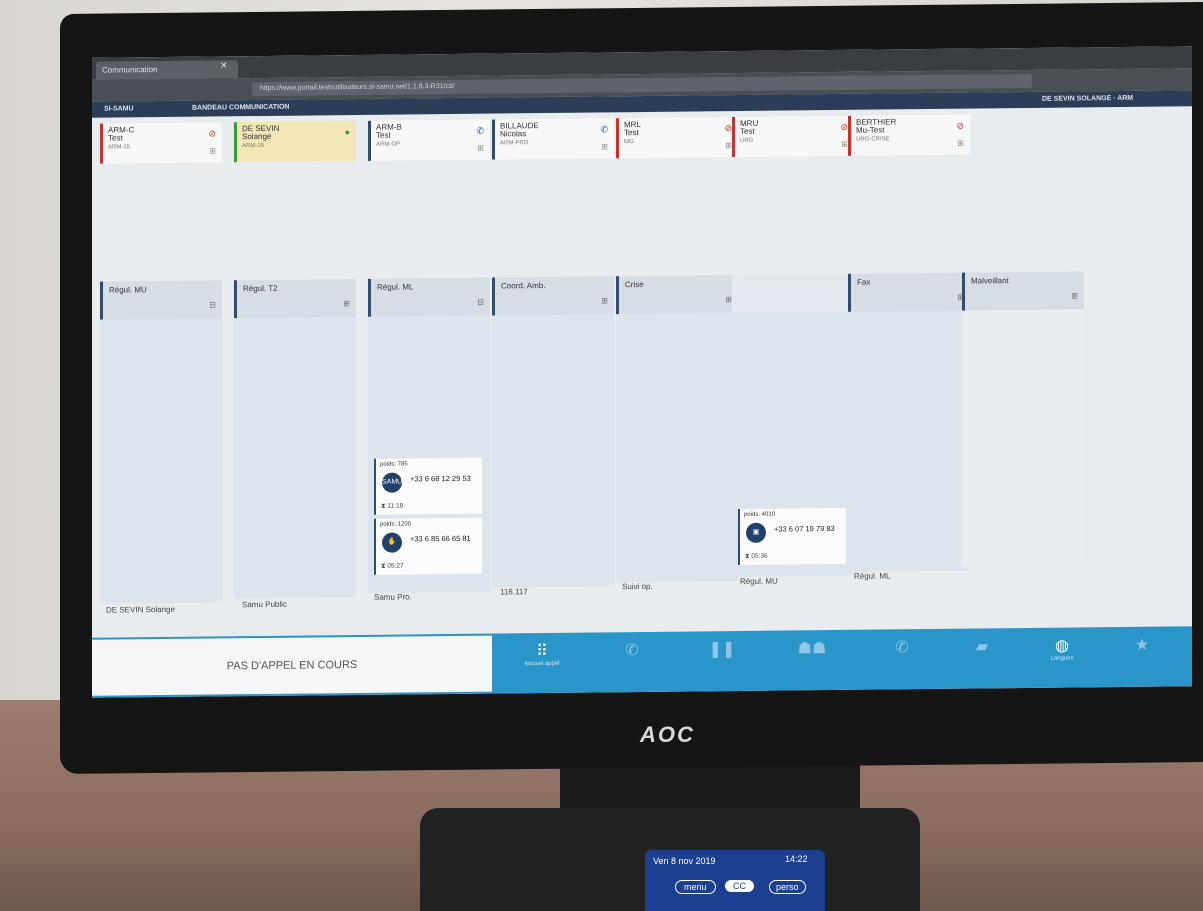 The image size is (1203, 911). I want to click on queue-footer: 116.117, so click(514, 592).